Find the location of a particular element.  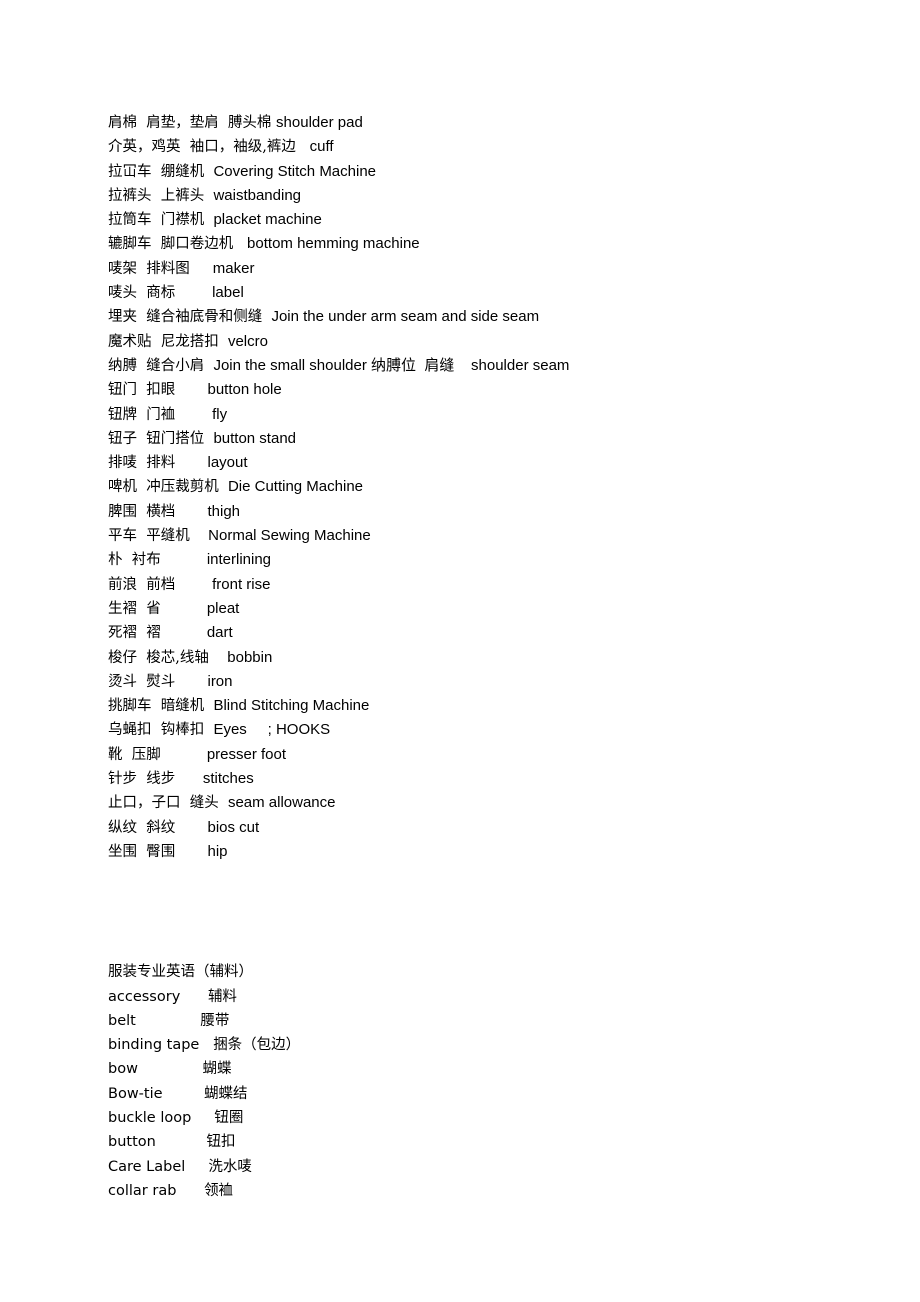

term-chinese: 辅料 is located at coordinates (222, 996).